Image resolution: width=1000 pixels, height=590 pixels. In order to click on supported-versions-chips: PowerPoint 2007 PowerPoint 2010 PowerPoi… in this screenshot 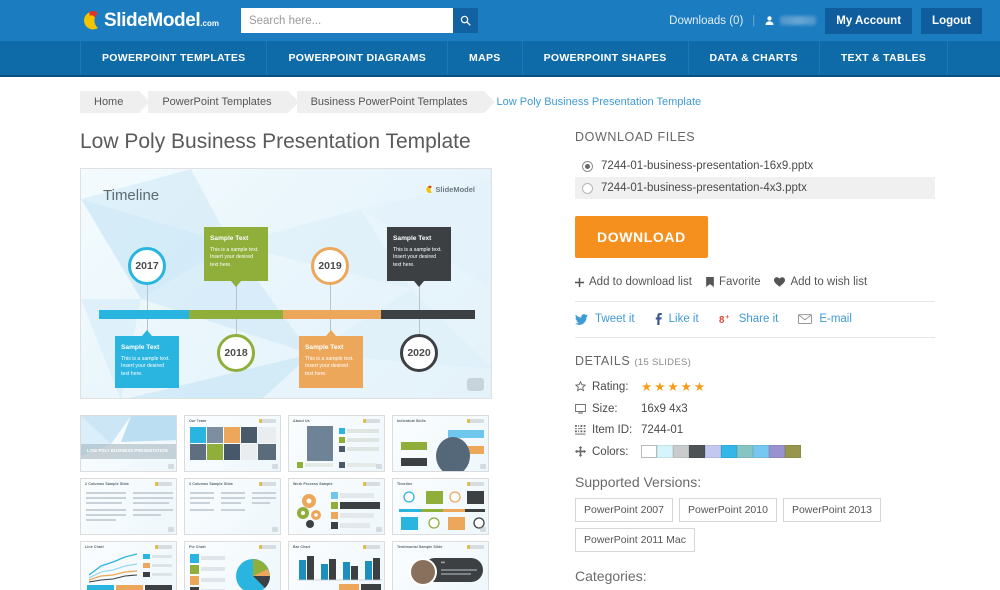, I will do `click(755, 525)`.